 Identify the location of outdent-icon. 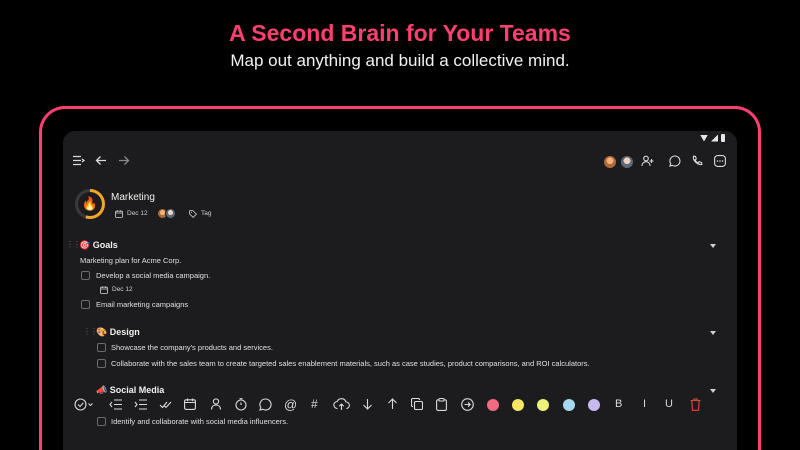
(115, 404).